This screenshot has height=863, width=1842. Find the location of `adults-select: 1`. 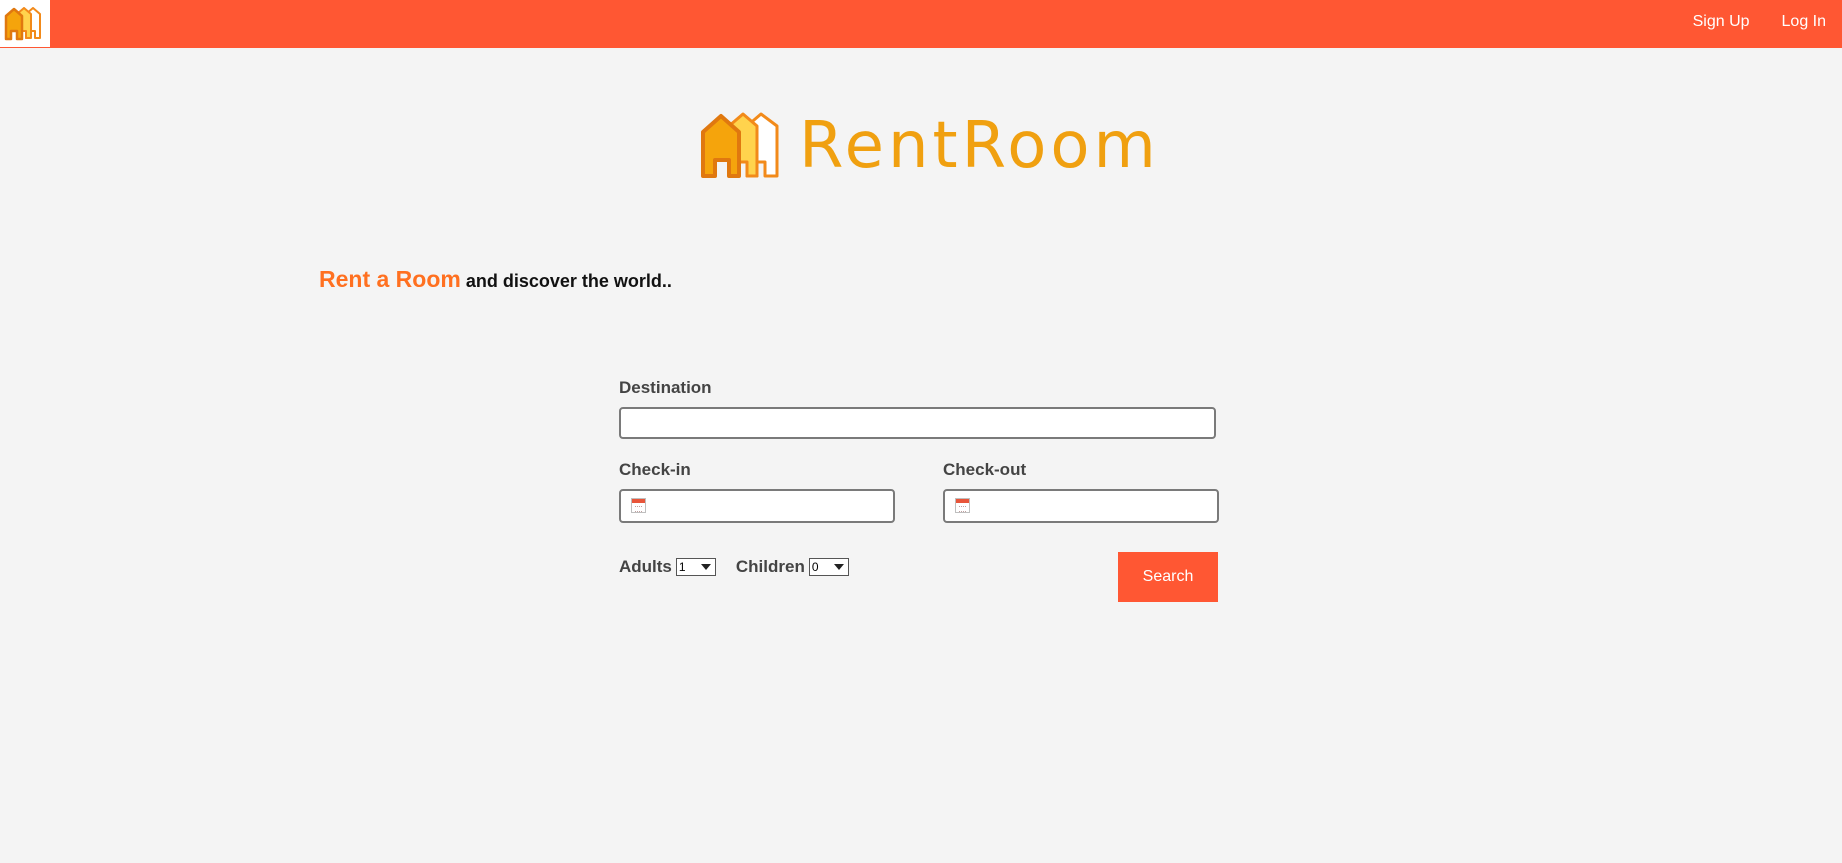

adults-select: 1 is located at coordinates (695, 567).